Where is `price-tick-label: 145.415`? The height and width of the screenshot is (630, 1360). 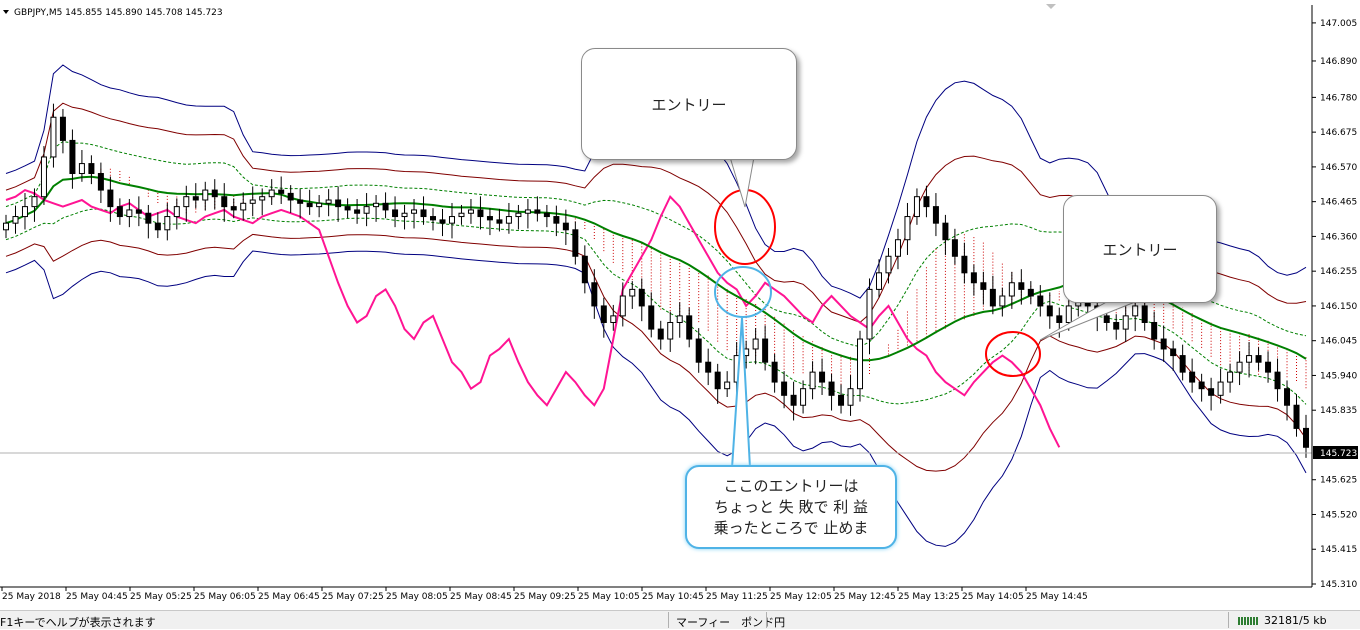 price-tick-label: 145.415 is located at coordinates (1338, 550).